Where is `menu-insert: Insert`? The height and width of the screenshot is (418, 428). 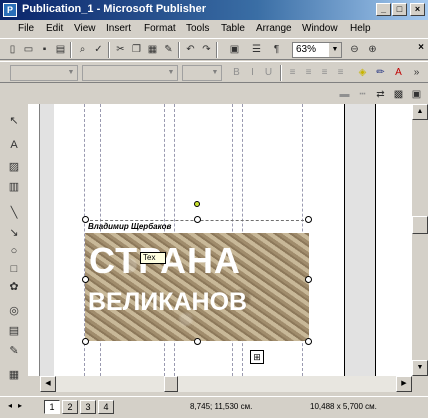
menu-insert: Insert is located at coordinates (118, 28).